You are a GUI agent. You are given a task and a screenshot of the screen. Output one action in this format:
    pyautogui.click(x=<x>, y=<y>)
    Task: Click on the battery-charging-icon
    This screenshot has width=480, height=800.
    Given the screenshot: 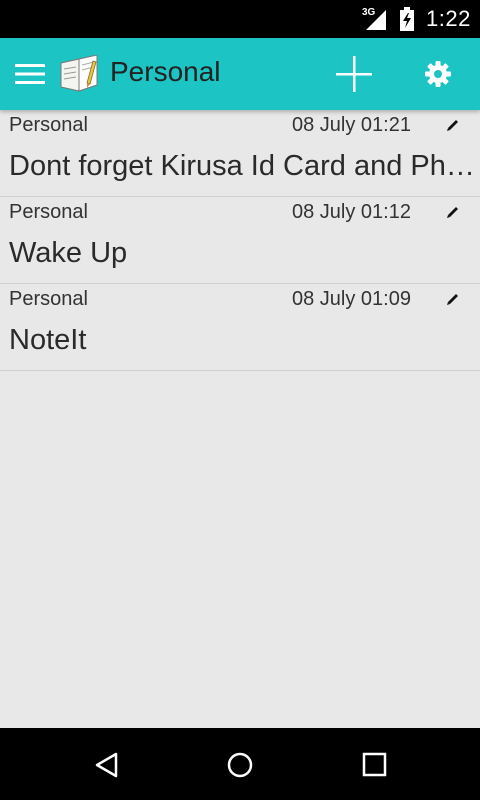 What is the action you would take?
    pyautogui.click(x=407, y=19)
    